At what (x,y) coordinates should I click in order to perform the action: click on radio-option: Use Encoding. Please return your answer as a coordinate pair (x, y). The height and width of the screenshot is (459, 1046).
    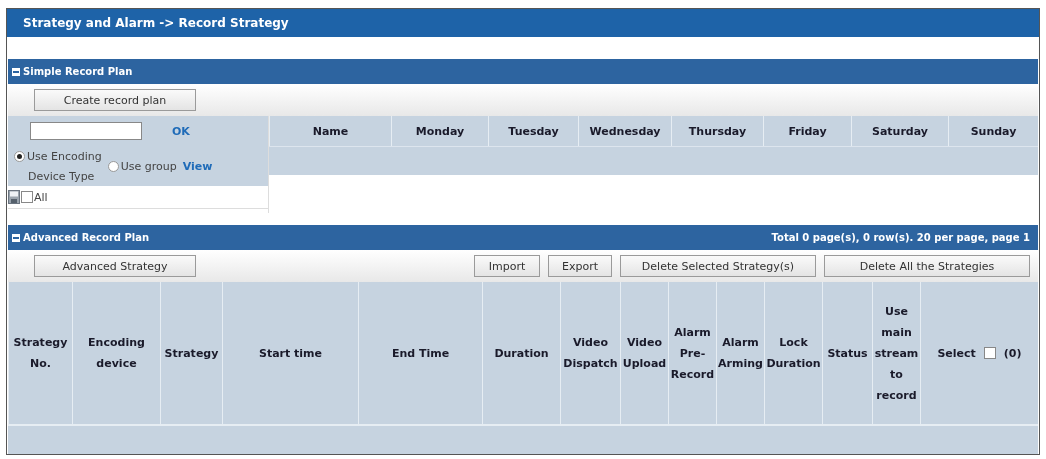
    Looking at the image, I should click on (58, 156).